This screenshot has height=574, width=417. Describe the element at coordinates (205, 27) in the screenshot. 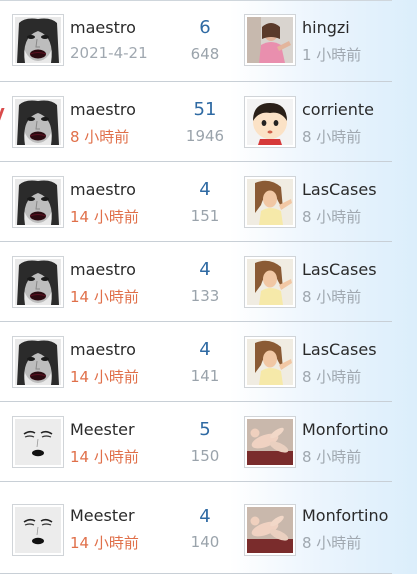

I see `reply-count: 6` at that location.